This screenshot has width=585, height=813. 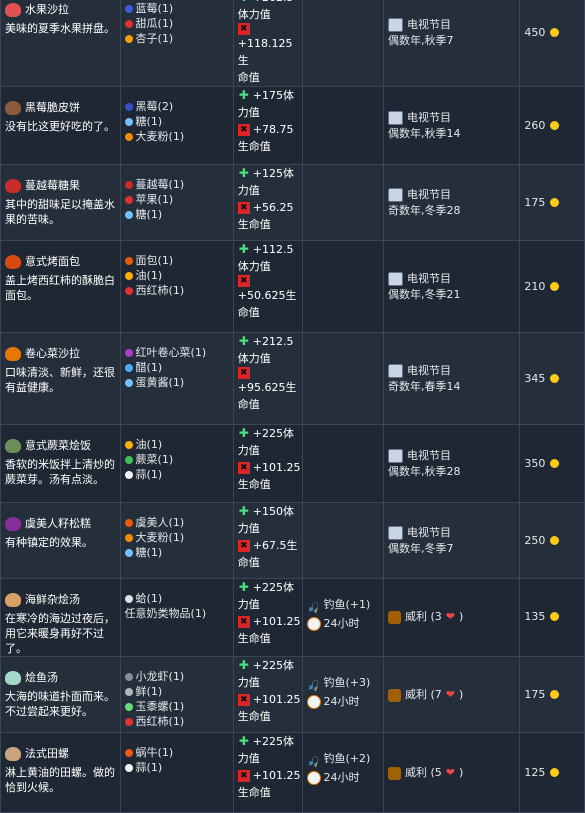 What do you see at coordinates (423, 617) in the screenshot?
I see `npc-link: 威利 (3` at bounding box center [423, 617].